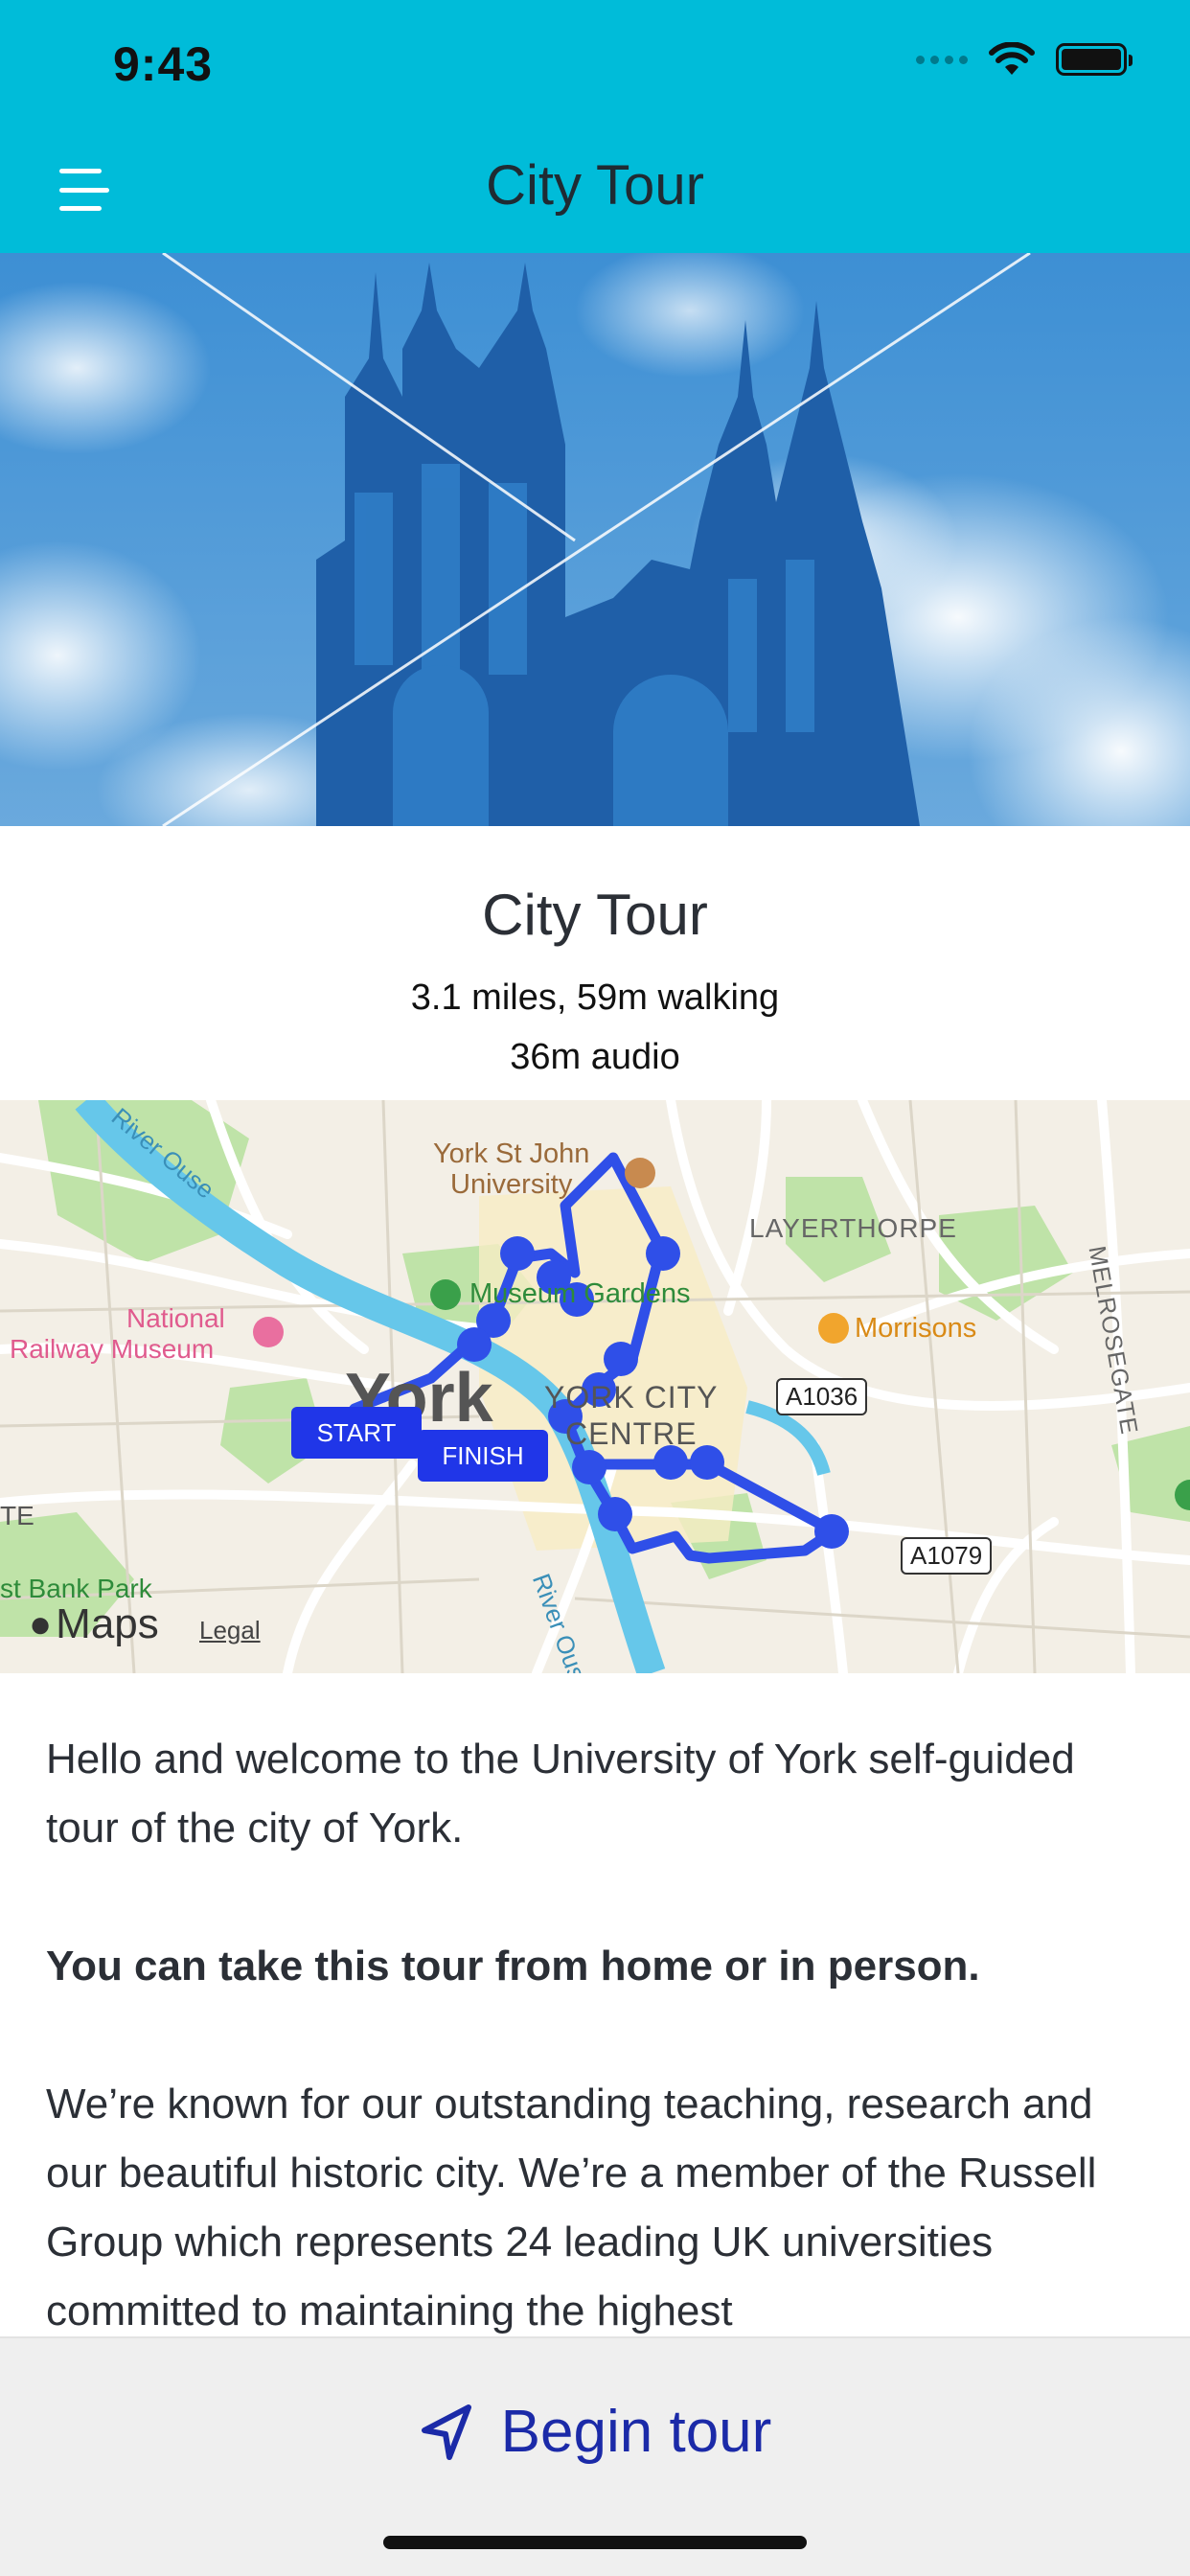 The image size is (1190, 2576). I want to click on navigation-arrow-icon, so click(446, 2432).